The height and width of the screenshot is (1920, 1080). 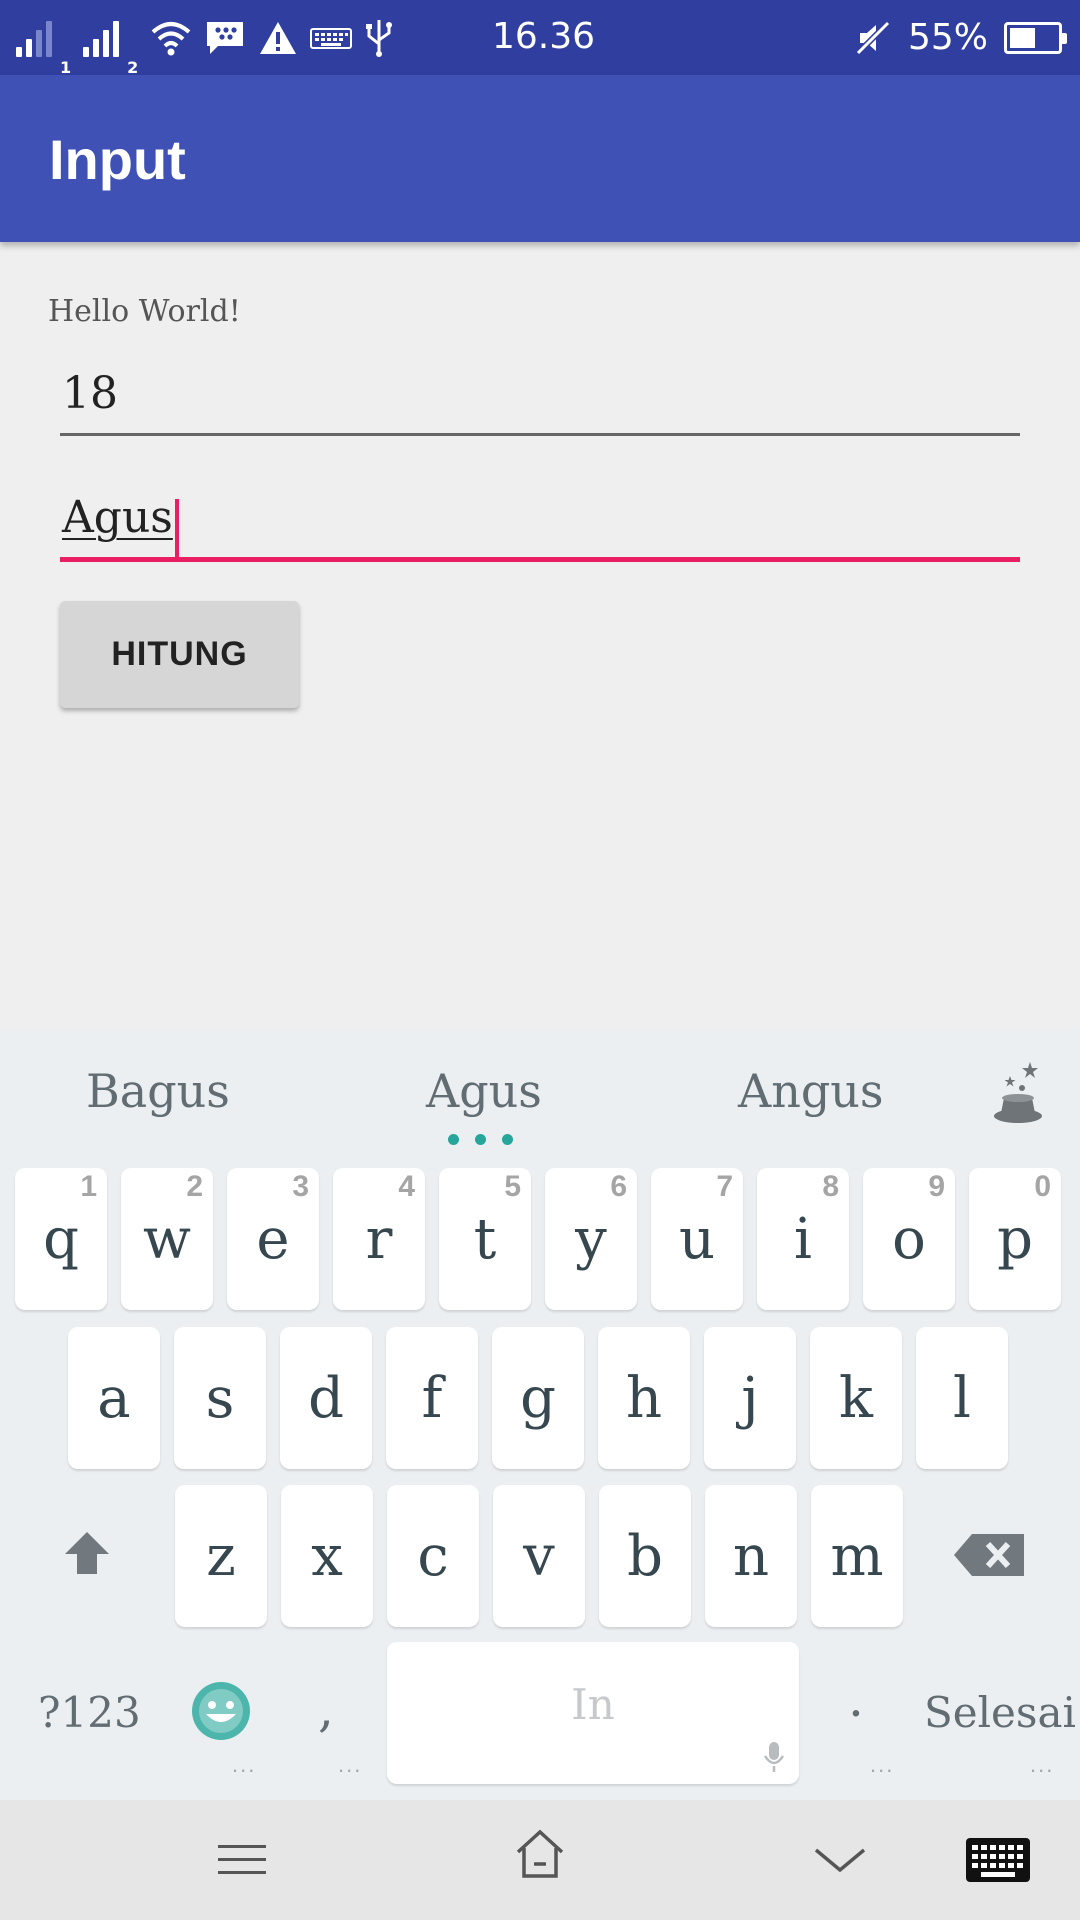 I want to click on backspace-icon, so click(x=990, y=1555).